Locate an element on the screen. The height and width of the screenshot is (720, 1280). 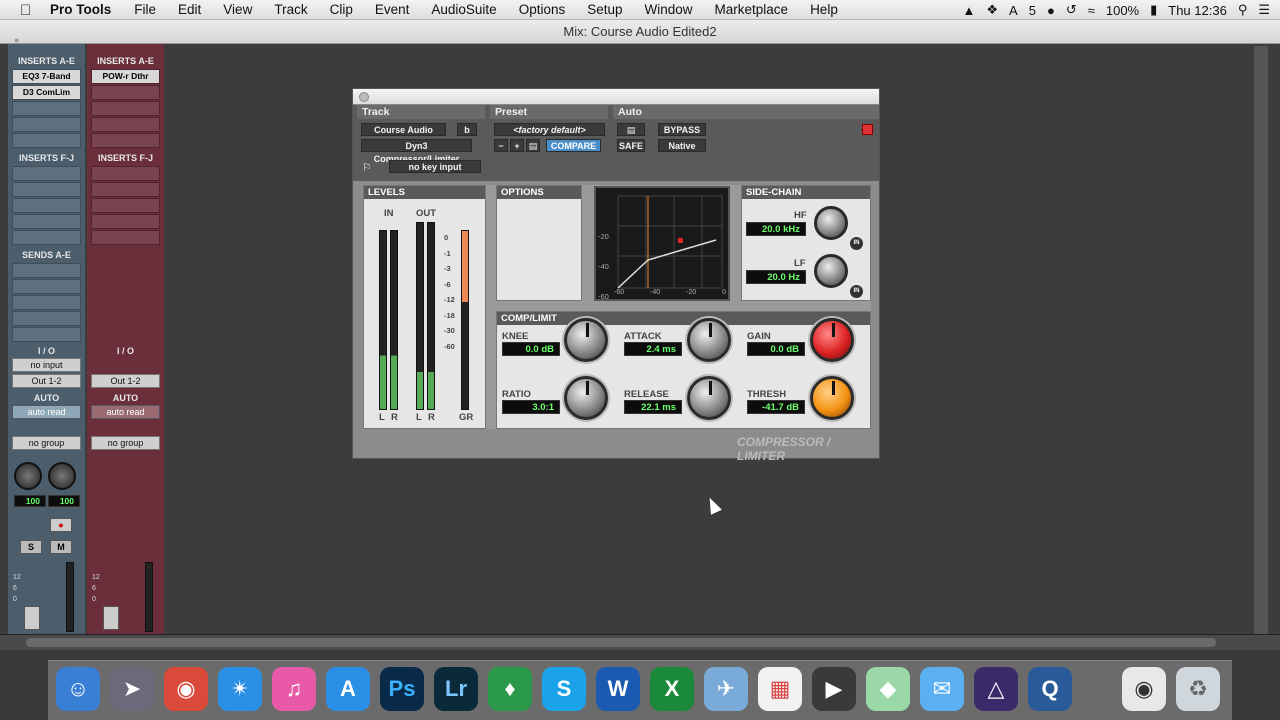
close-icon is located at coordinates (364, 97).